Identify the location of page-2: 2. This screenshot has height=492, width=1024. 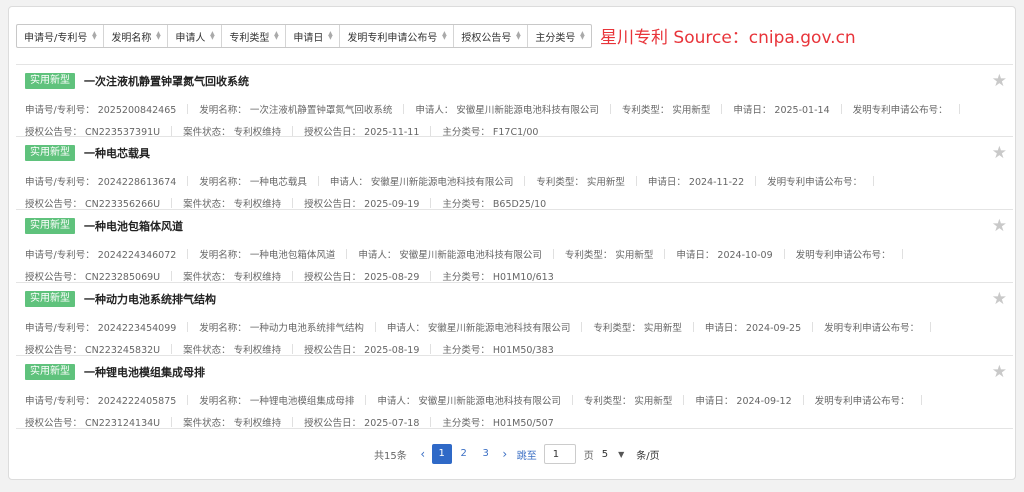
(464, 454).